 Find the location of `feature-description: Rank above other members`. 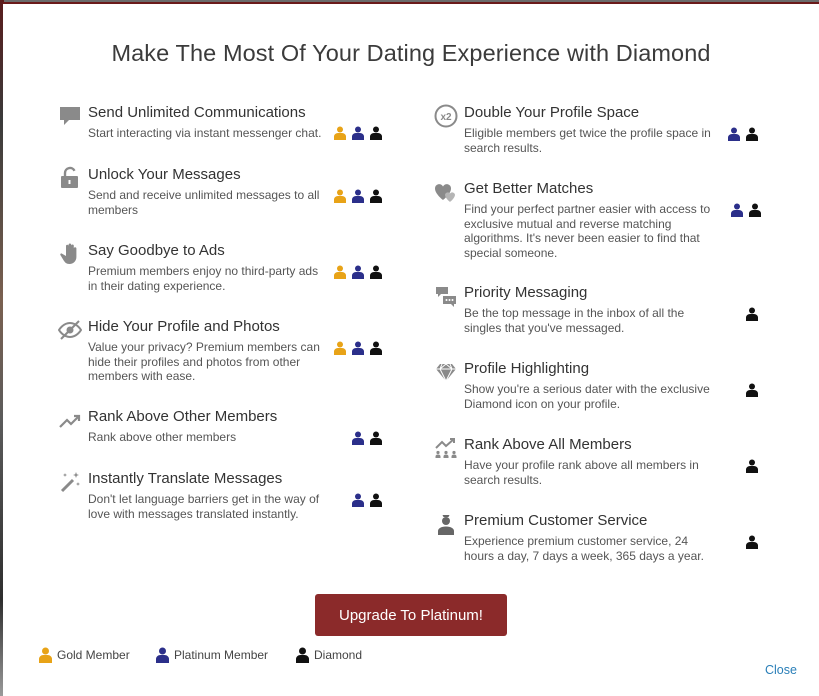

feature-description: Rank above other members is located at coordinates (162, 437).